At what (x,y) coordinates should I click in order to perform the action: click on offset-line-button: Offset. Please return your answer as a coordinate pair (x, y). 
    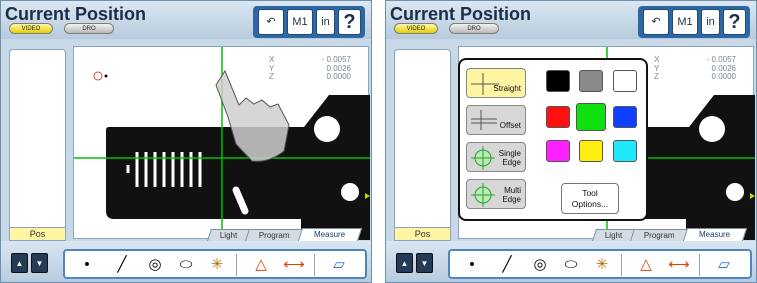
    Looking at the image, I should click on (496, 120).